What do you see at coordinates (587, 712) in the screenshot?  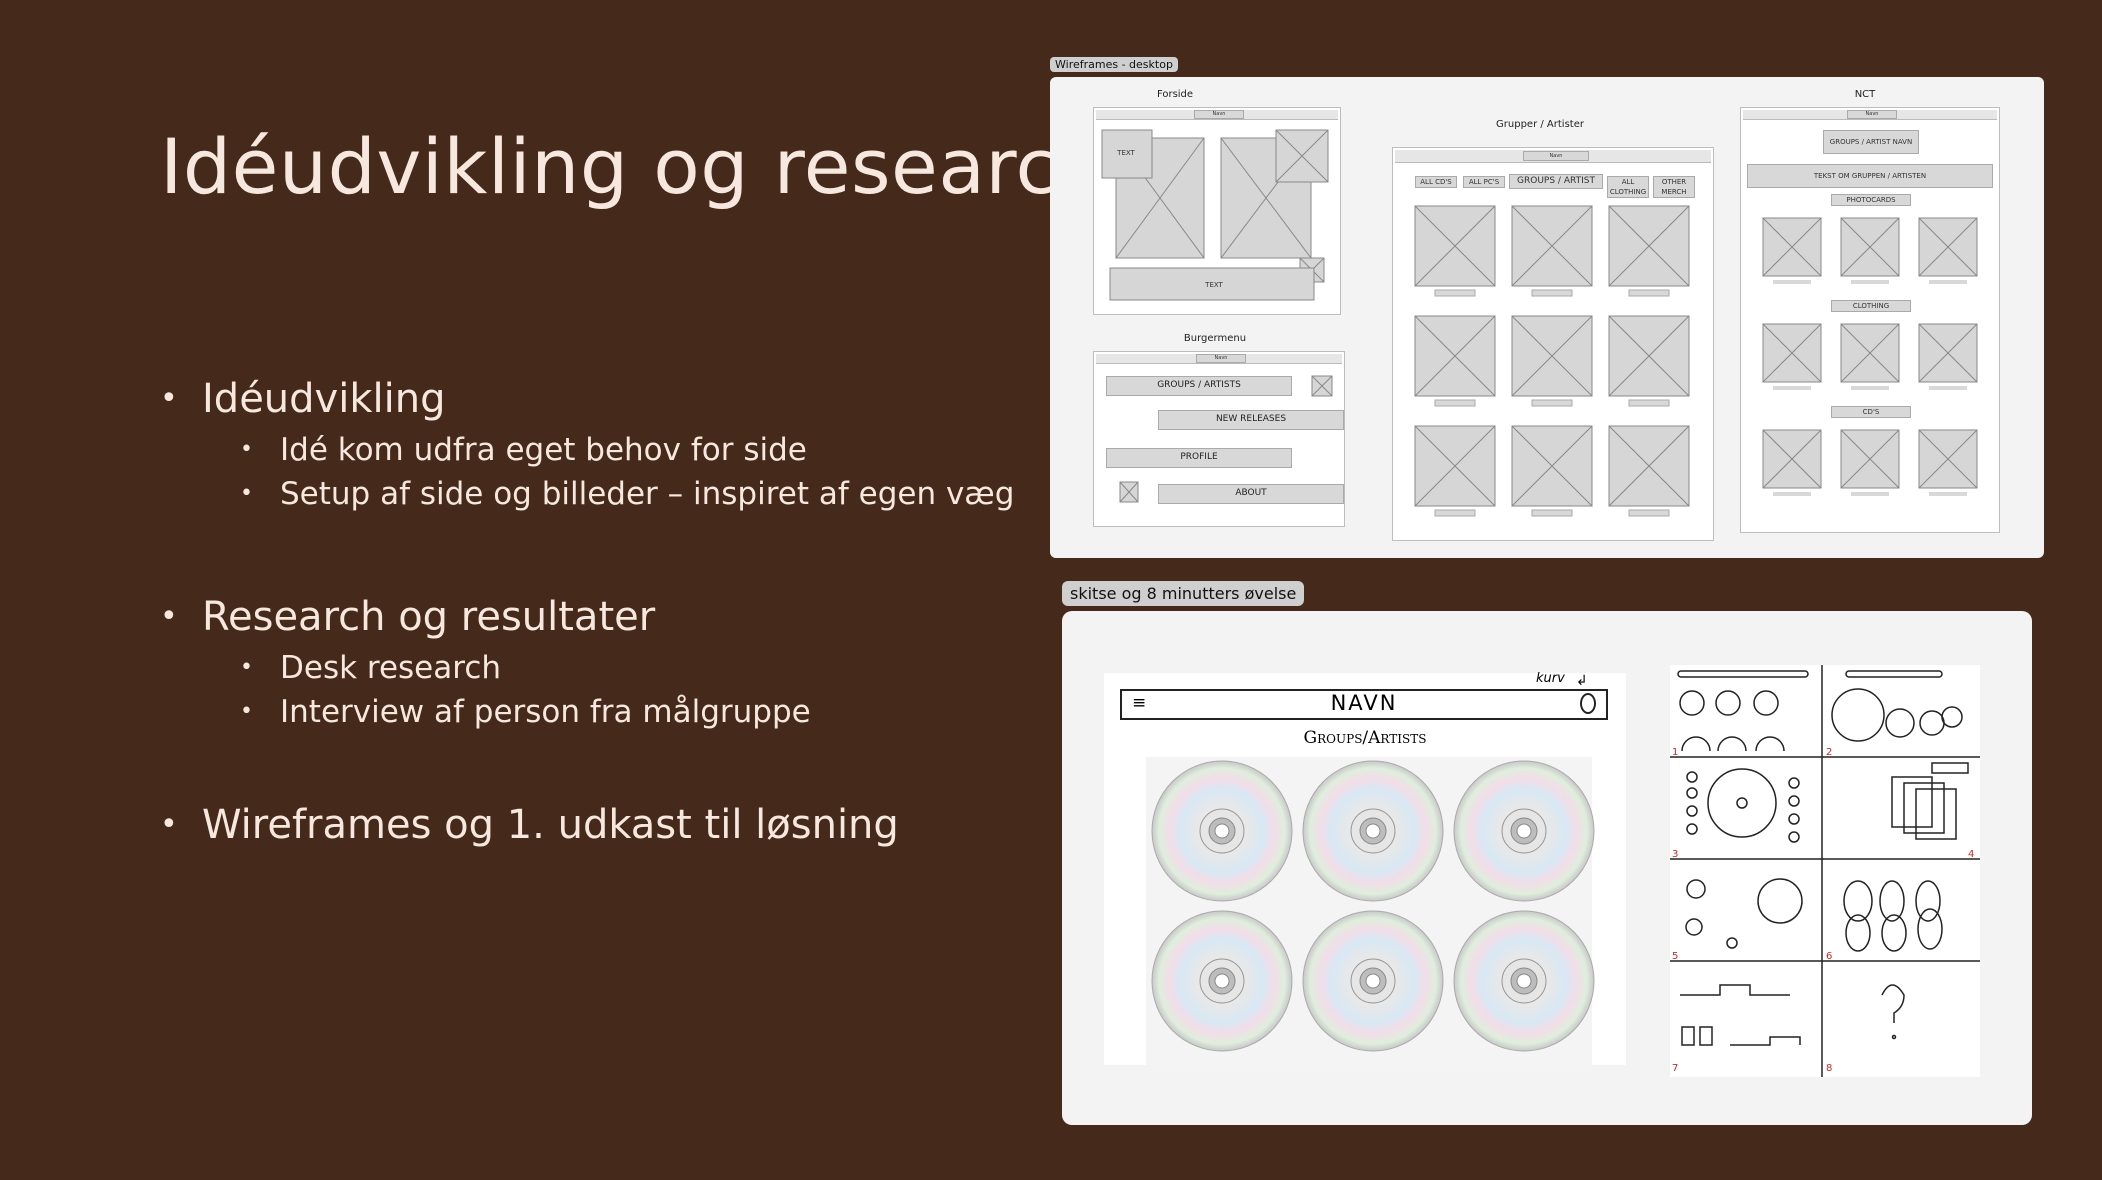 I see `sub-bullet: Interview af person fra målgruppe` at bounding box center [587, 712].